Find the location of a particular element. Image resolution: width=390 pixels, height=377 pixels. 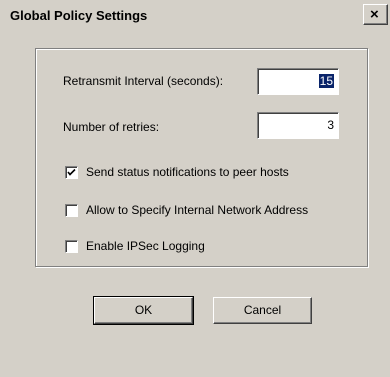

retransmit-interval-input: 15 is located at coordinates (298, 81).